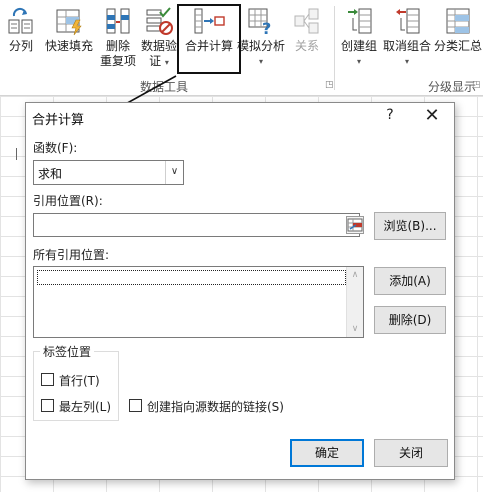 The height and width of the screenshot is (492, 483). I want to click on ok-button: 确定, so click(327, 453).